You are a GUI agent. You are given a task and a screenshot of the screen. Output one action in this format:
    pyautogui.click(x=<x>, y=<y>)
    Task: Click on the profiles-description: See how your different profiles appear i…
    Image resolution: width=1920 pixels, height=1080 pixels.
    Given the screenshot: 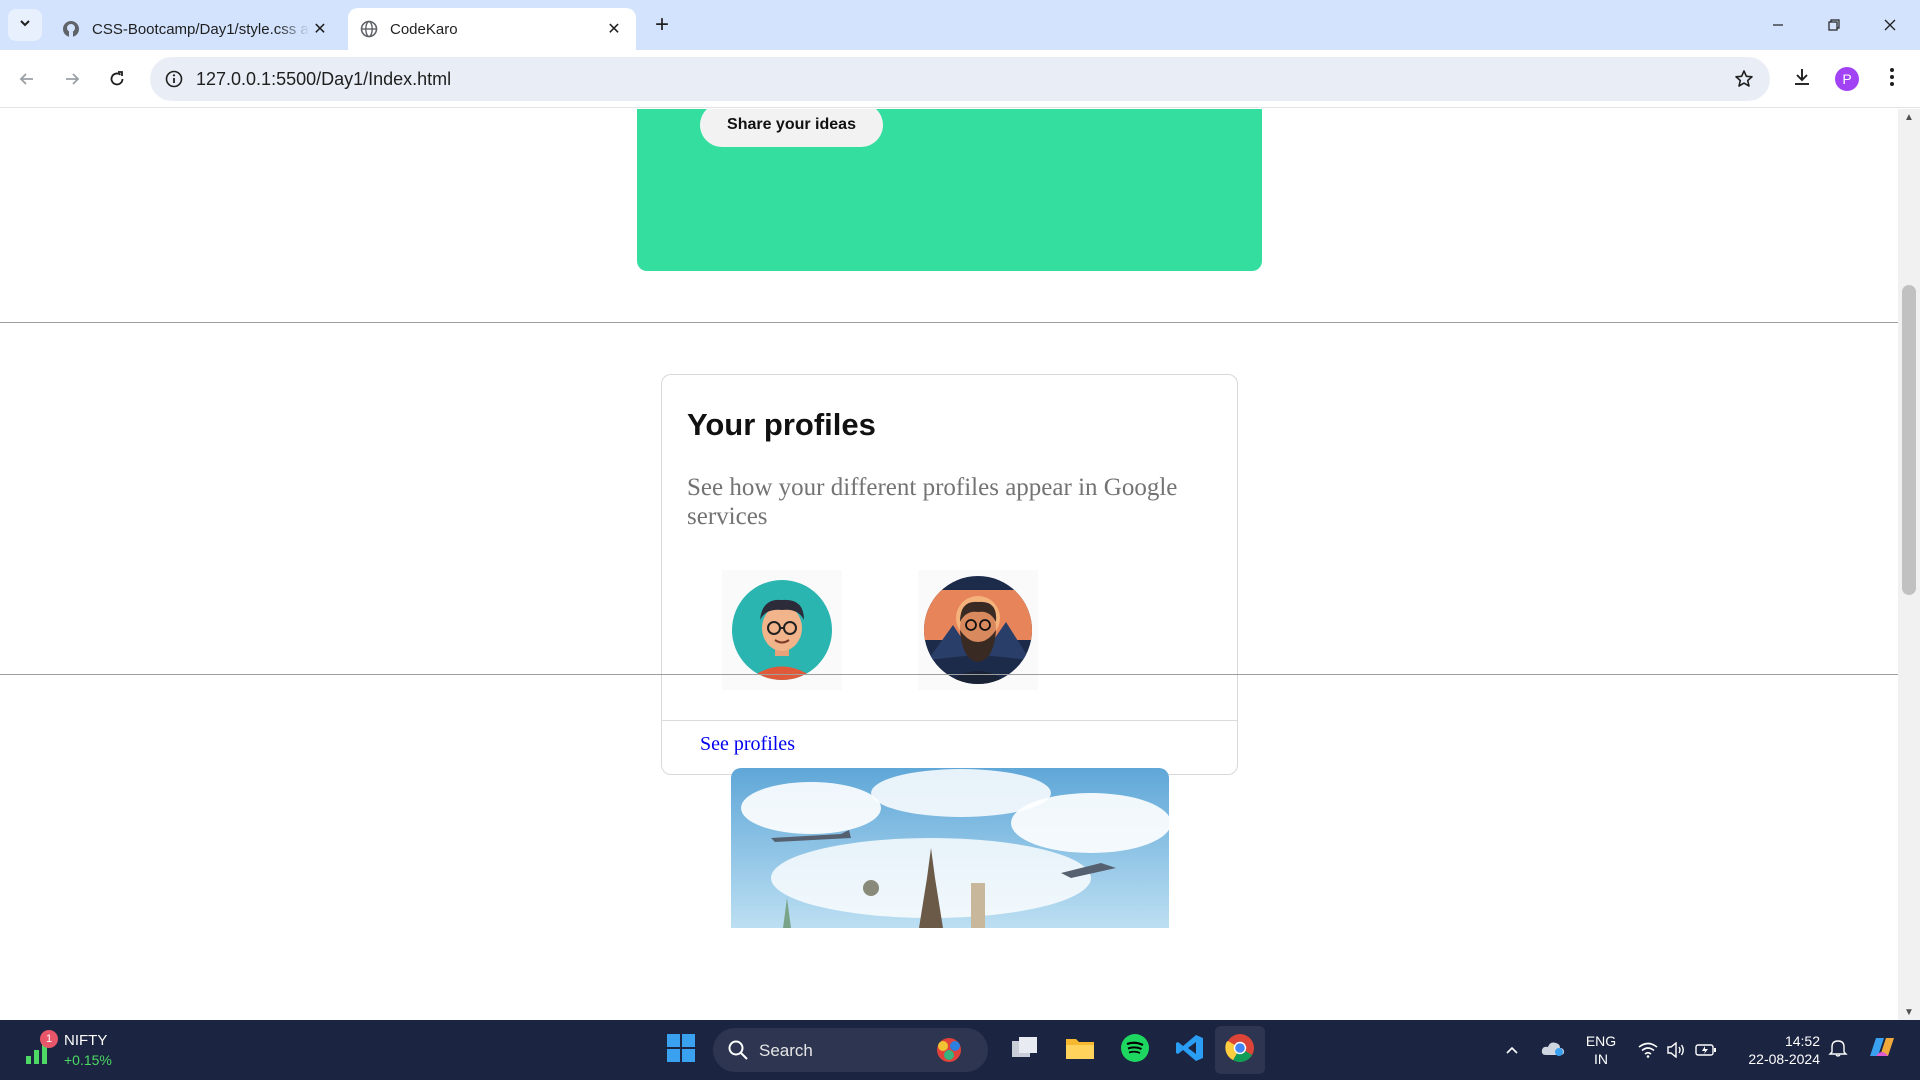 What is the action you would take?
    pyautogui.click(x=932, y=502)
    